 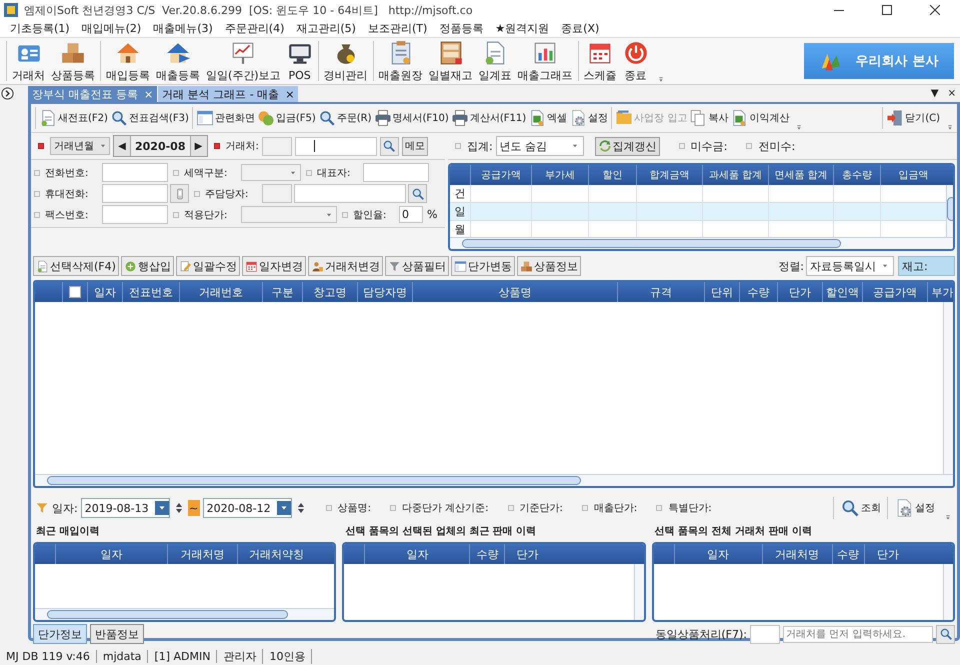 I want to click on toolbar-button: 매출원장, so click(x=401, y=61).